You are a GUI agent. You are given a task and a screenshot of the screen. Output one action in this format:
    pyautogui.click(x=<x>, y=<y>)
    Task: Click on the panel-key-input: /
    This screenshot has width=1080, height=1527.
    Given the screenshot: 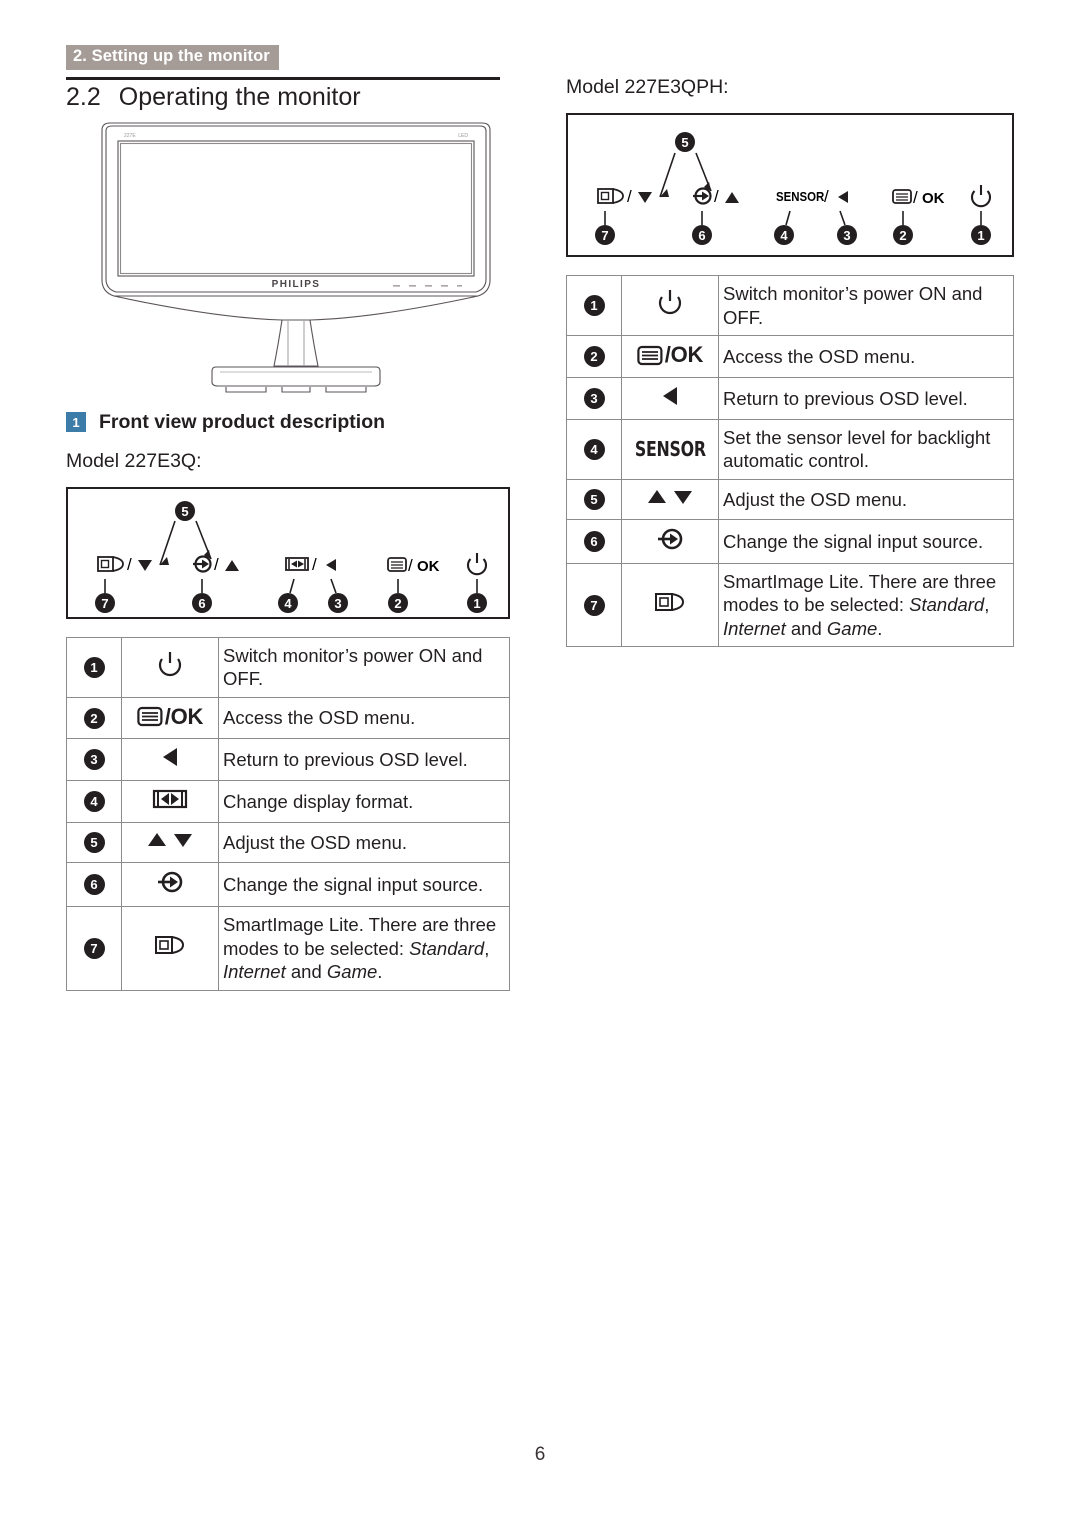 What is the action you would take?
    pyautogui.click(x=716, y=196)
    